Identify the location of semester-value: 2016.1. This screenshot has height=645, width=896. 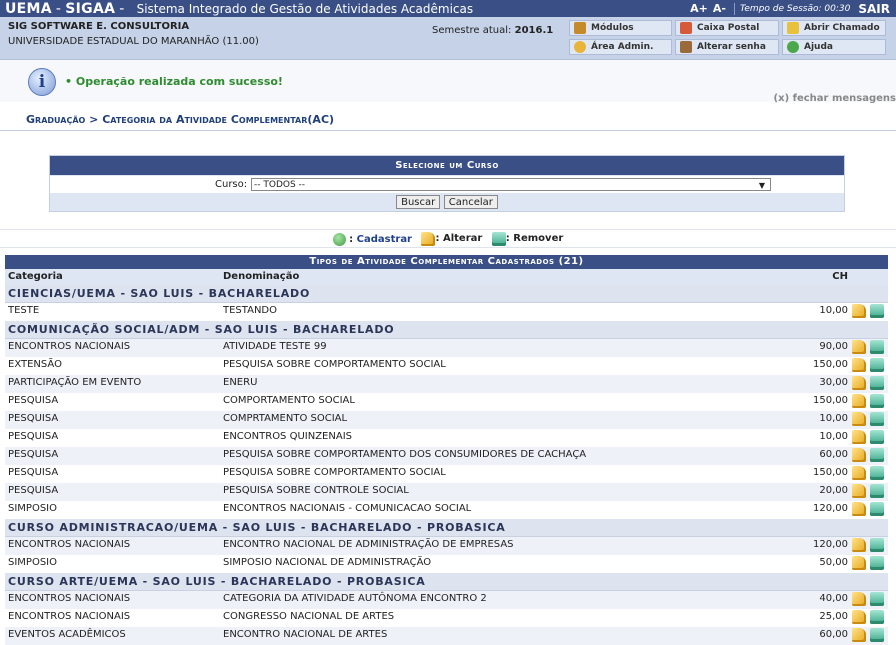
(534, 30).